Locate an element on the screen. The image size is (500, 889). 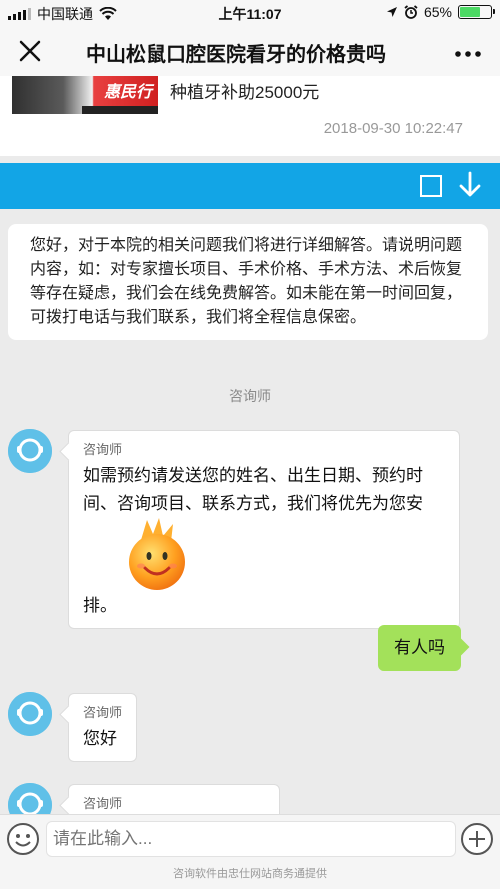
battery-icon is located at coordinates (476, 12).